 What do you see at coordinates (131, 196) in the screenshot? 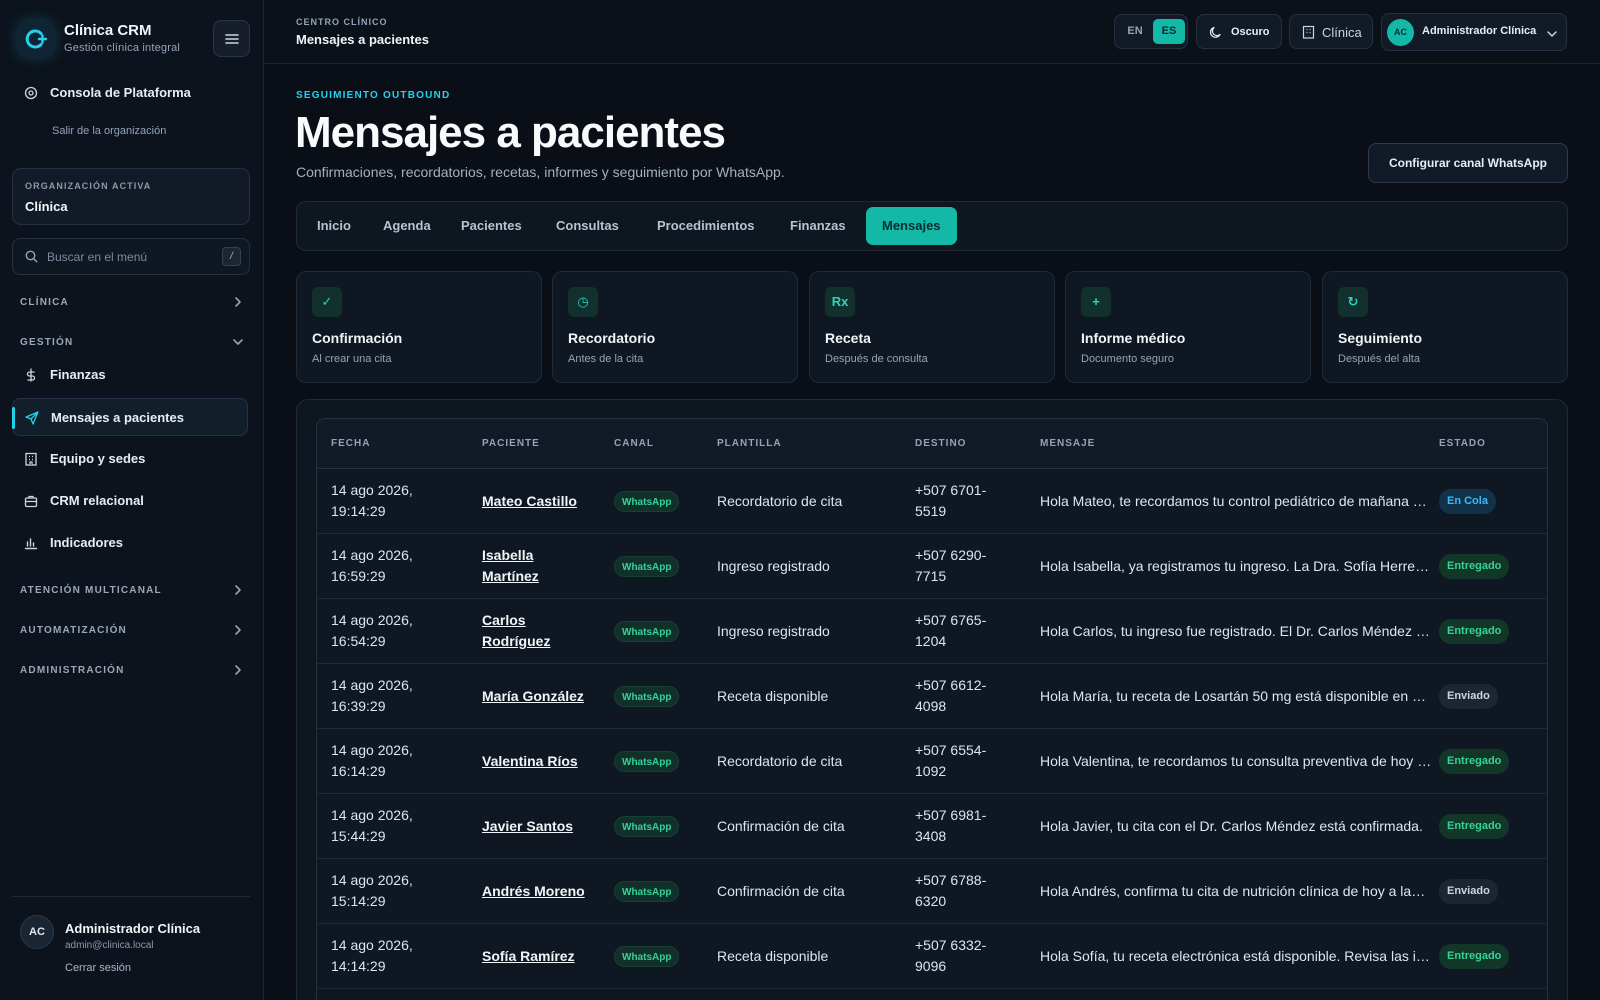
I see `active-org-box: ORGANIZACIÓN ACTIVA Clínica` at bounding box center [131, 196].